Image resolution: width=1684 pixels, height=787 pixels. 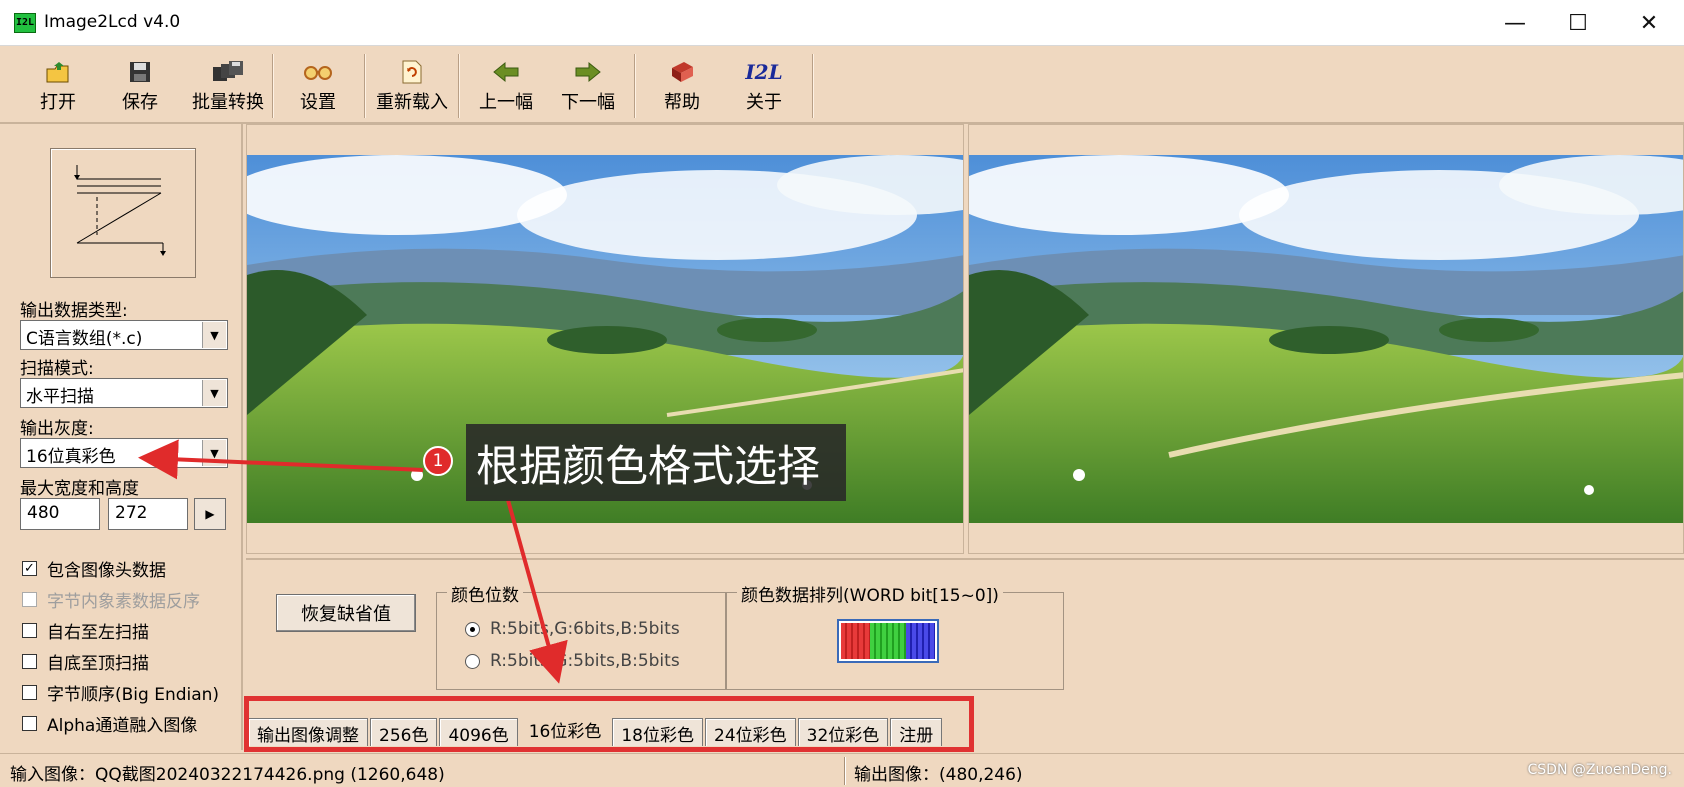 I want to click on output-type-value: C语言数组(*.c), so click(x=84, y=339).